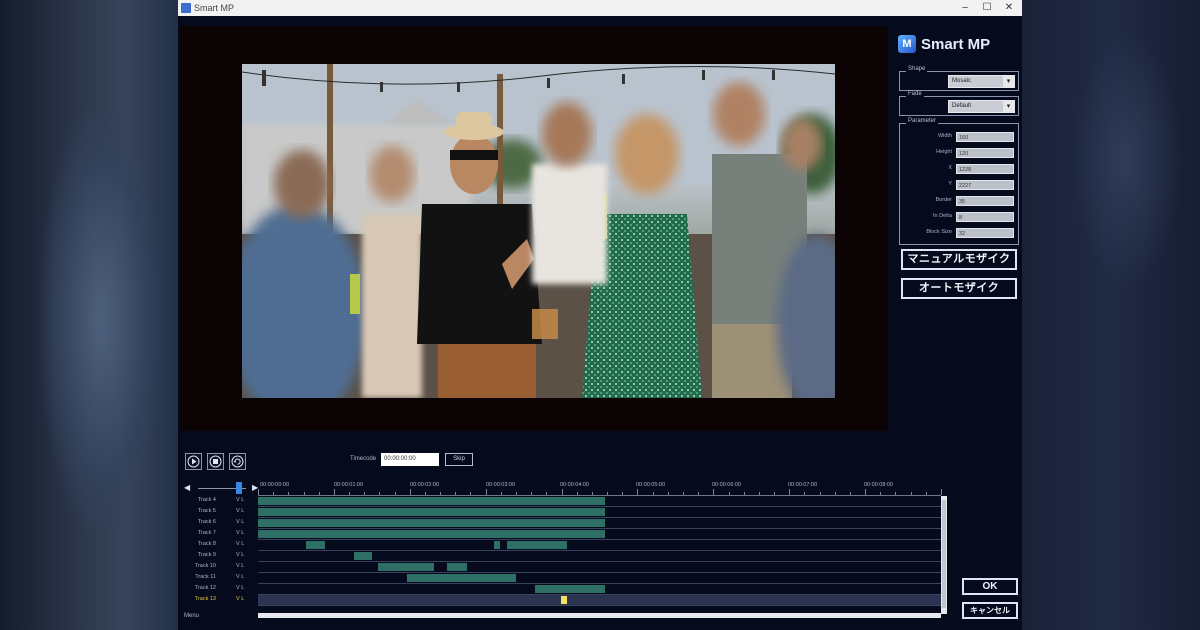 This screenshot has height=630, width=1200. I want to click on track-row: Track 8 V L, so click(566, 545).